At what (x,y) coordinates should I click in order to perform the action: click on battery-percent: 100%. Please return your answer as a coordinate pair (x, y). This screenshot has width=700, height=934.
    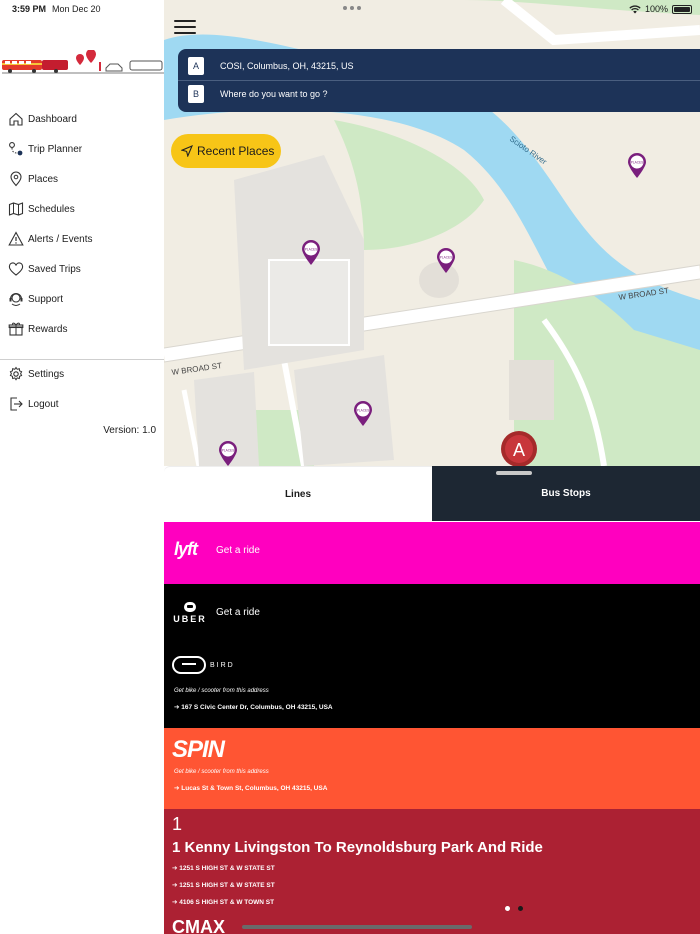
    Looking at the image, I should click on (656, 9).